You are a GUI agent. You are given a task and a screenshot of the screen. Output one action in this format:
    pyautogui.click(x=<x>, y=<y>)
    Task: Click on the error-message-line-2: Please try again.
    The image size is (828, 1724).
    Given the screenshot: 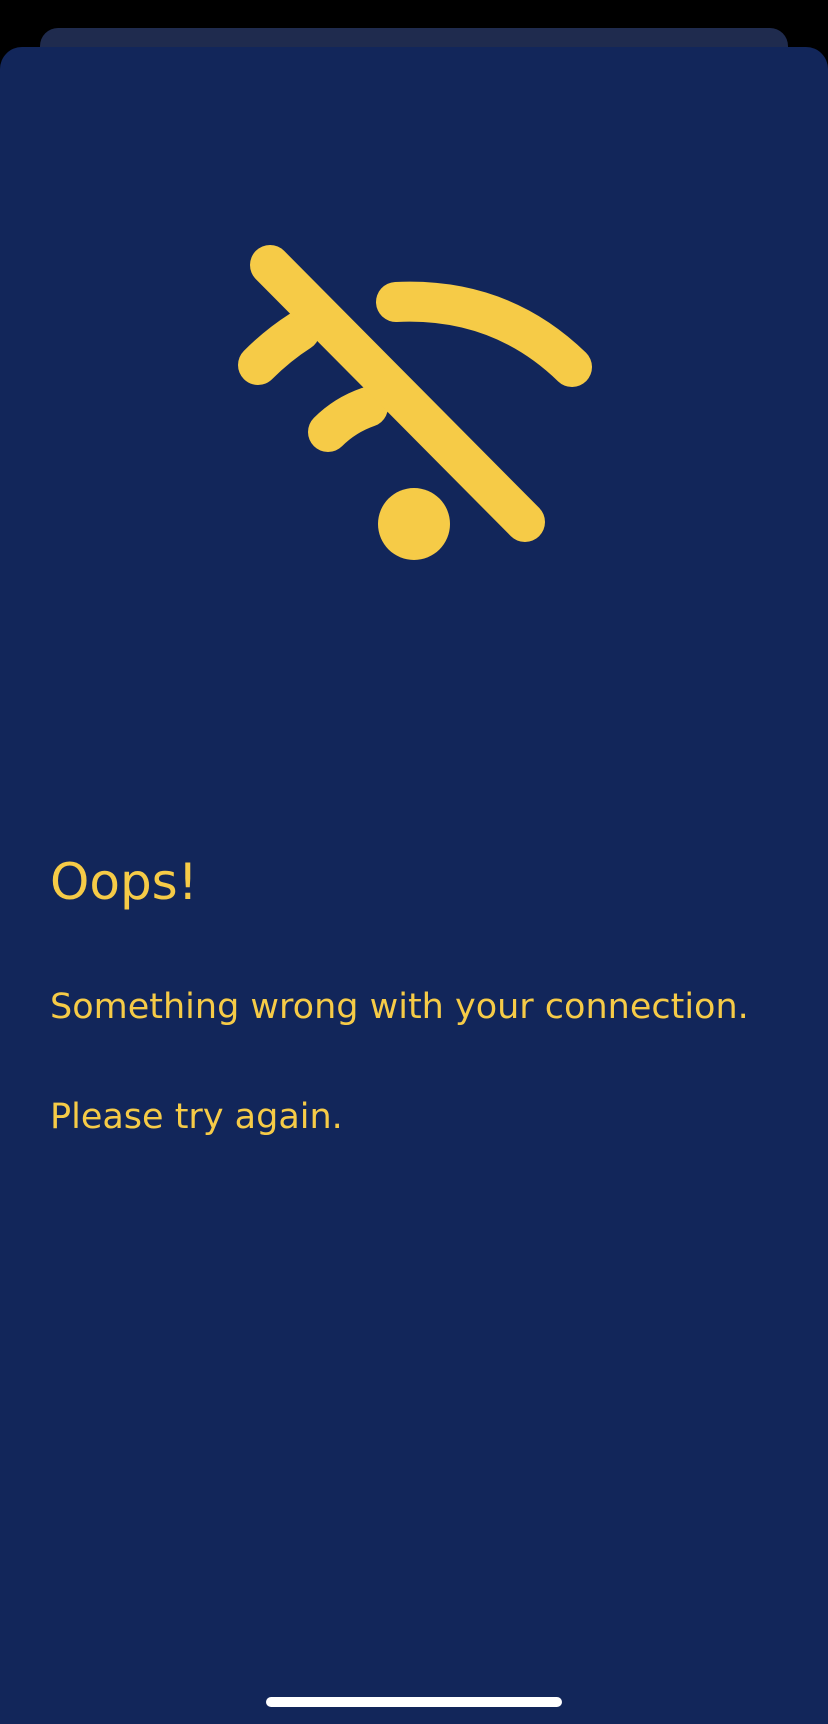 What is the action you would take?
    pyautogui.click(x=196, y=1117)
    